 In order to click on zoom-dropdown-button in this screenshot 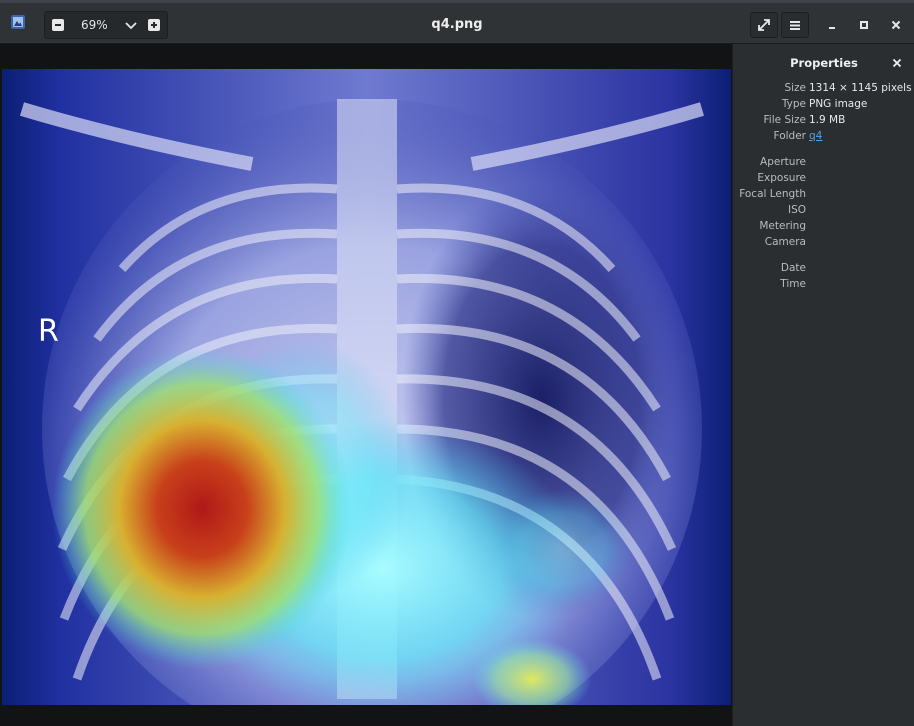, I will do `click(131, 25)`.